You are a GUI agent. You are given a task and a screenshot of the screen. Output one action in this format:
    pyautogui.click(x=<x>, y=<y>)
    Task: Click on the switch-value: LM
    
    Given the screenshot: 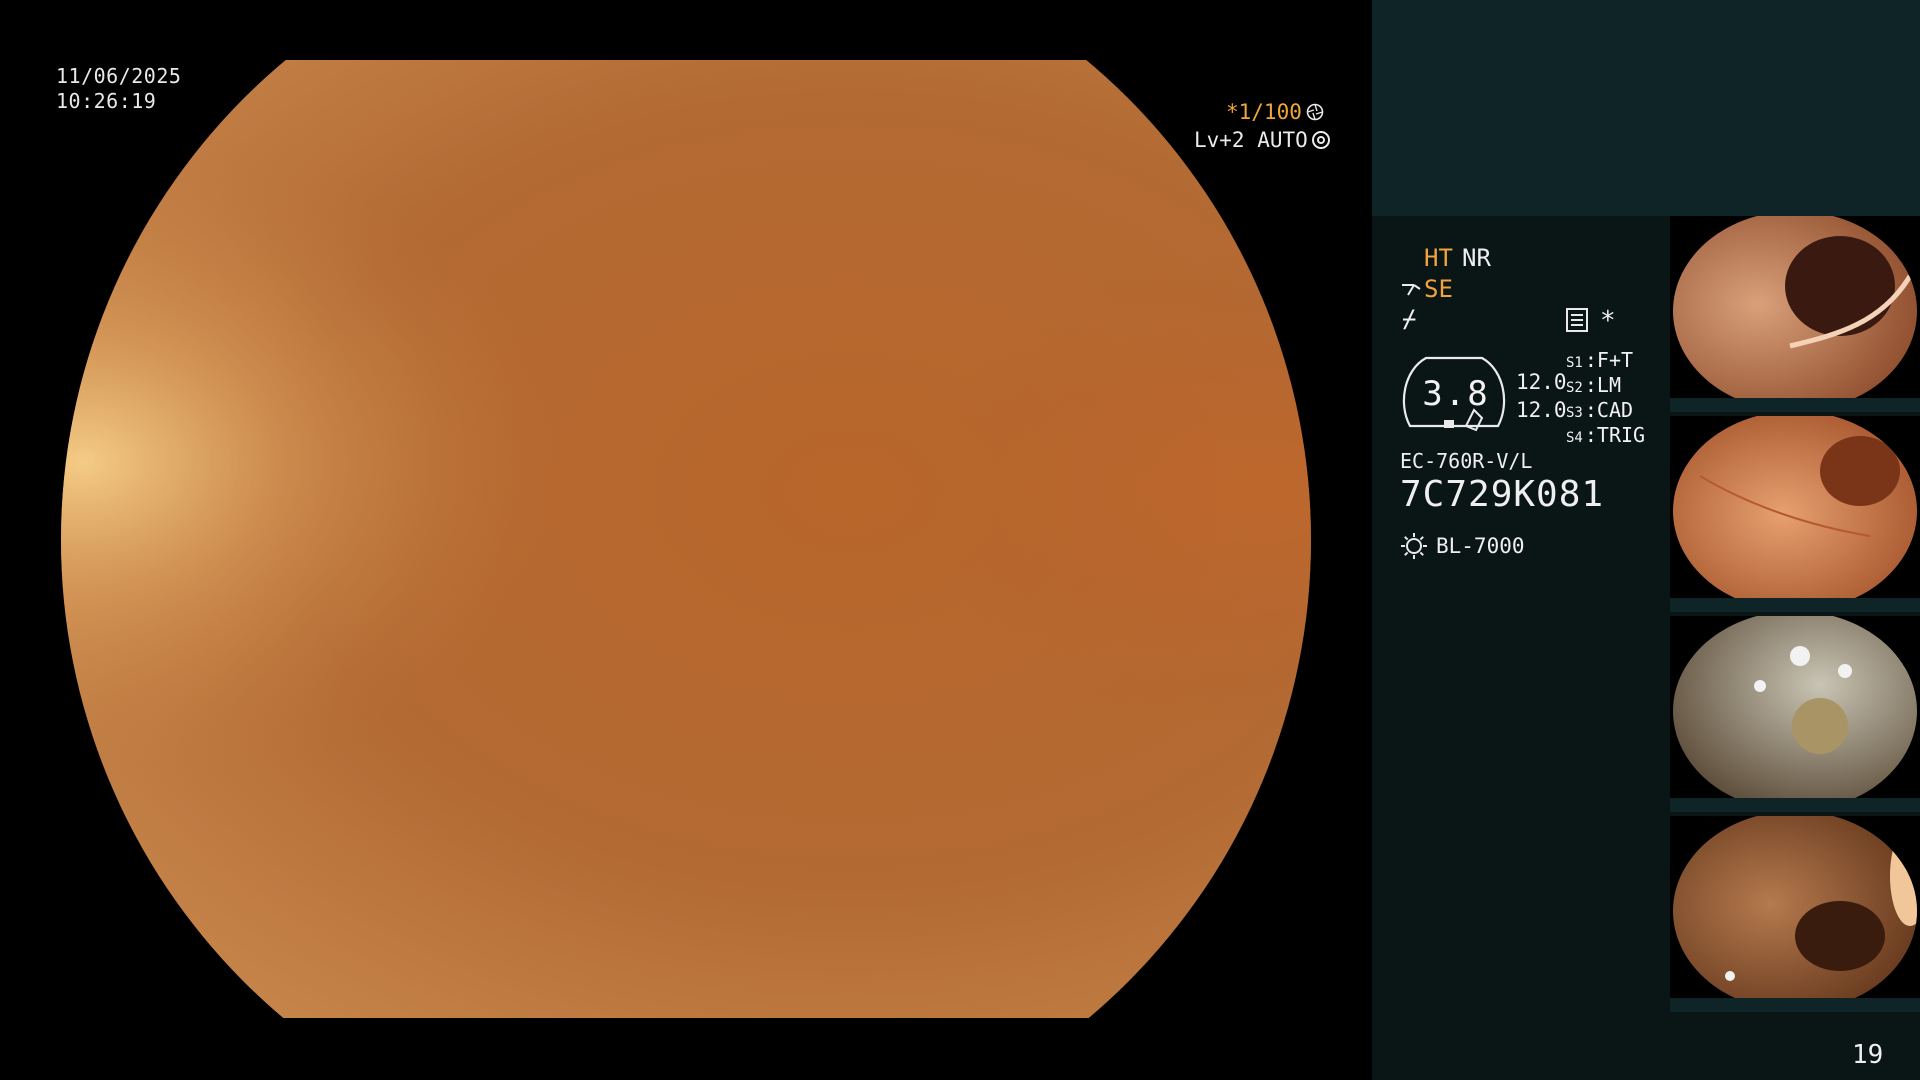 What is the action you would take?
    pyautogui.click(x=1608, y=385)
    